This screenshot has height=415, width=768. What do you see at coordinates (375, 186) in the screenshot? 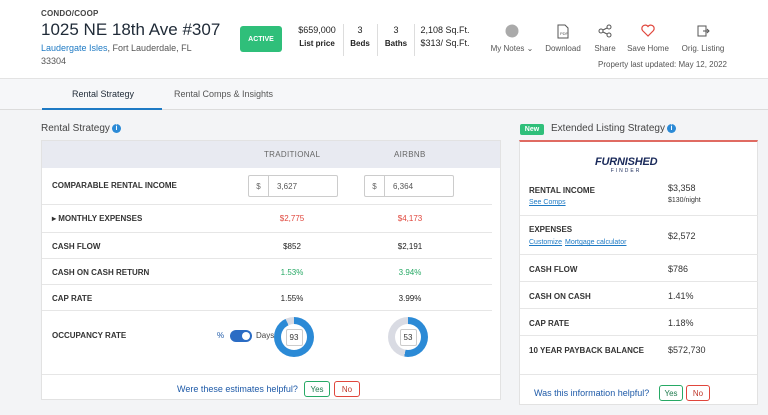
I see `currency-symbol: $` at bounding box center [375, 186].